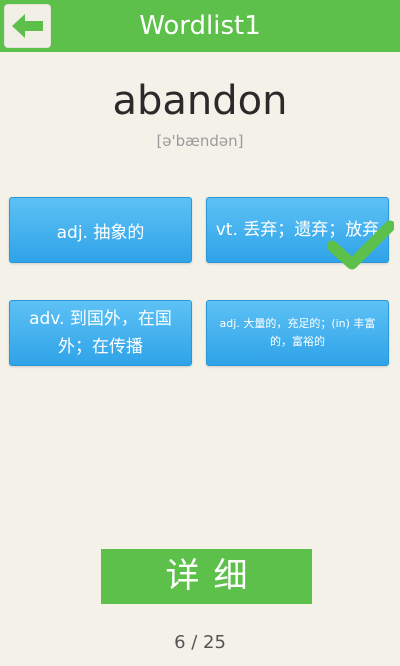 Image resolution: width=400 pixels, height=666 pixels. Describe the element at coordinates (100, 230) in the screenshot. I see `option-button-1: adj. 抽象的` at that location.